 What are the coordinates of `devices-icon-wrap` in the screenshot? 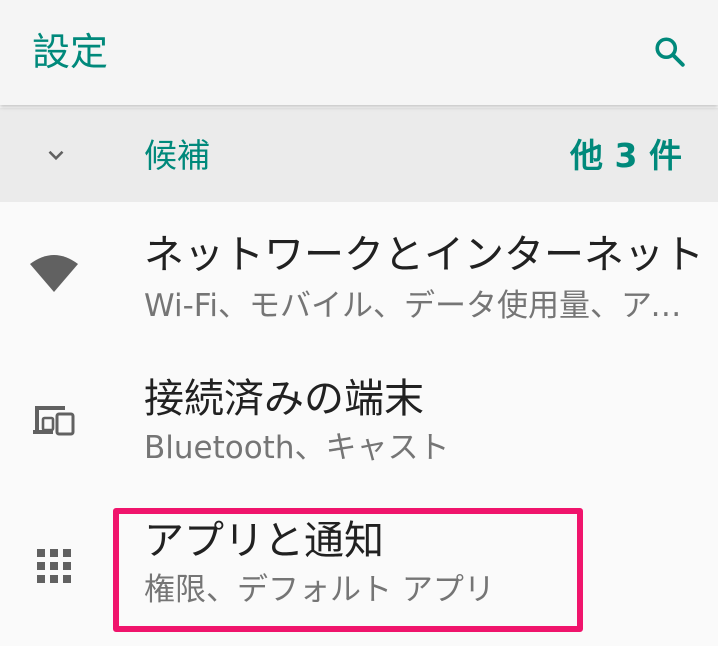 It's located at (54, 420).